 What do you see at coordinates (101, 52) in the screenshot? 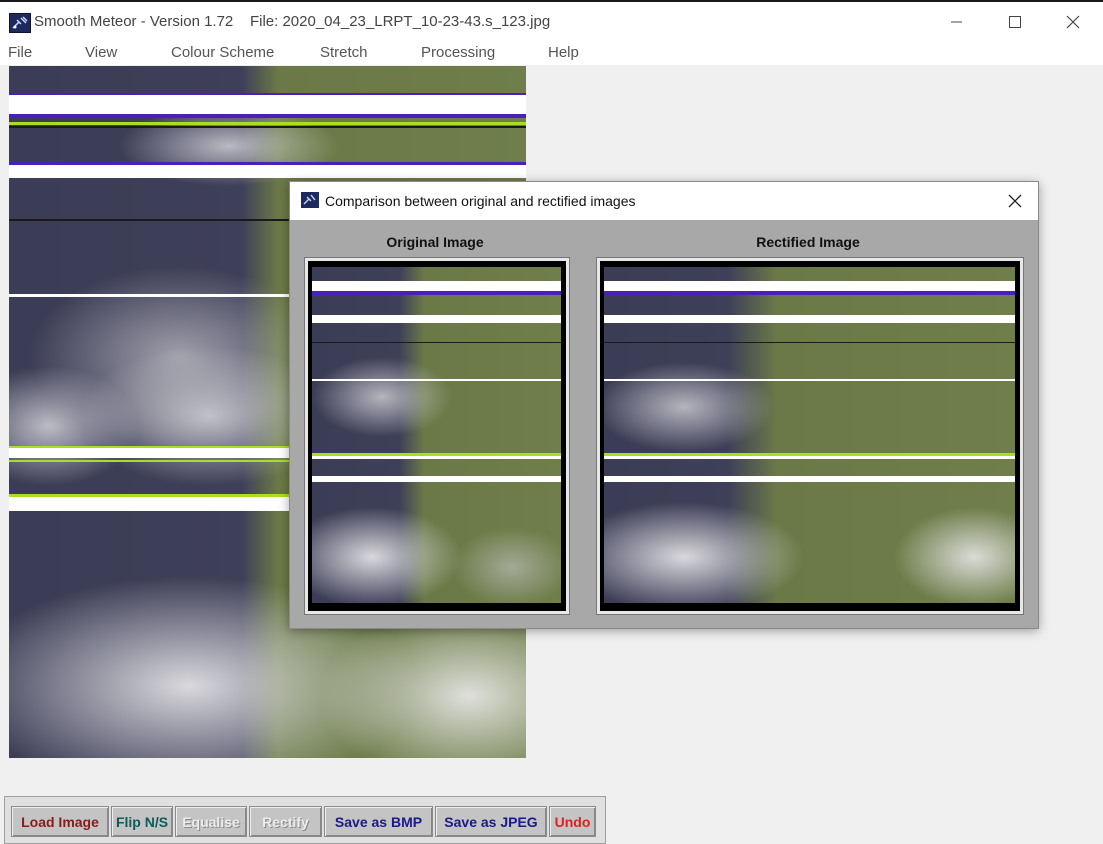
I see `menu-view: View` at bounding box center [101, 52].